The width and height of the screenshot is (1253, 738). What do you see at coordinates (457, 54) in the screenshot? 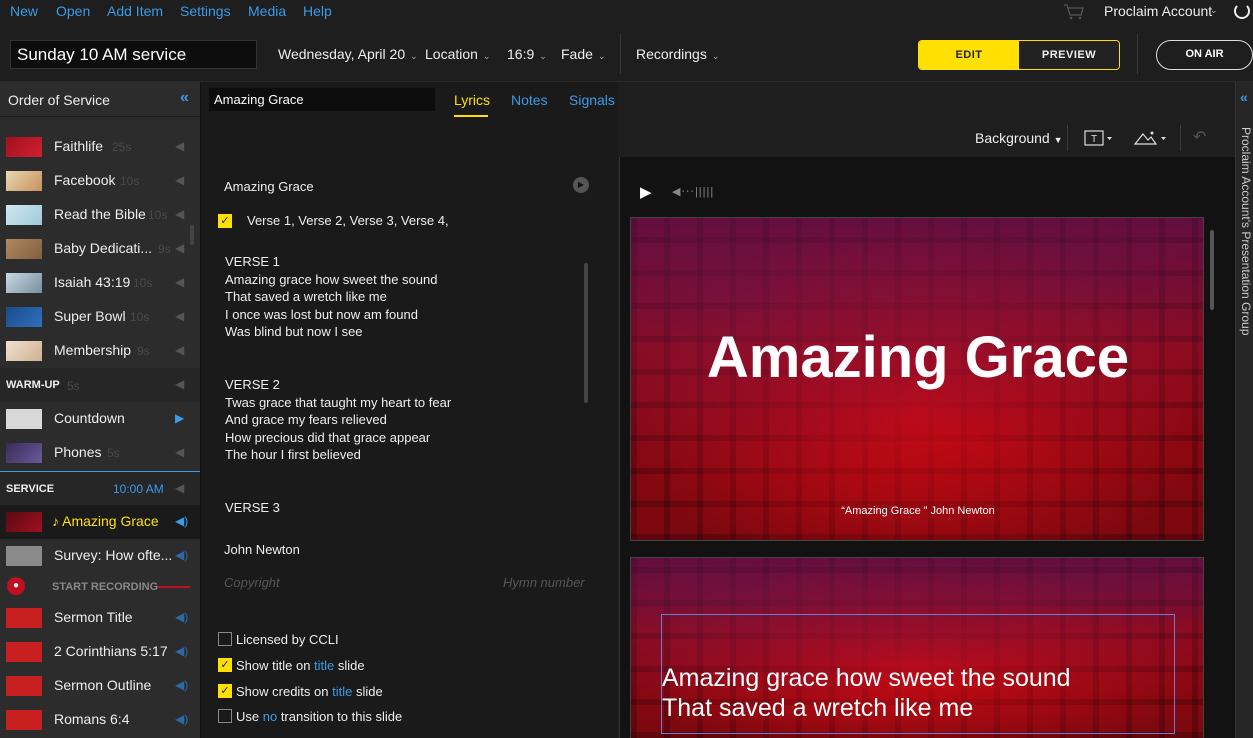
I see `location-dropdown: Location ⌄` at bounding box center [457, 54].